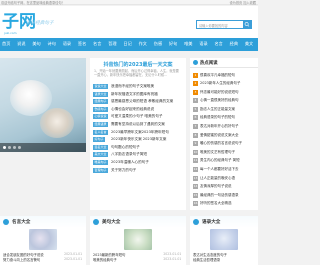 The height and width of the screenshot is (265, 320). Describe the element at coordinates (148, 94) in the screenshot. I see `article-title: 新年祝福语文字的图库有祝福` at that location.